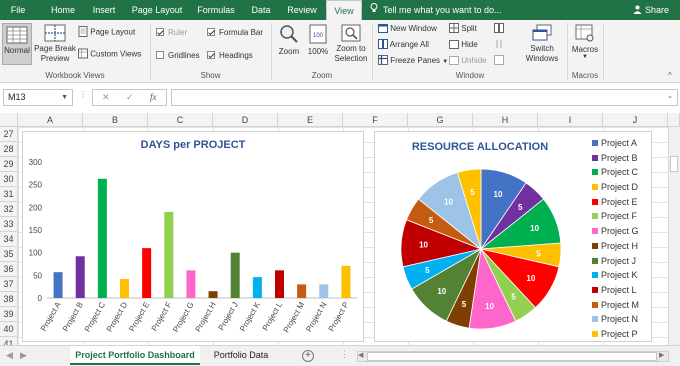  I want to click on sheet-nav-next-icon: ▶, so click(23, 355).